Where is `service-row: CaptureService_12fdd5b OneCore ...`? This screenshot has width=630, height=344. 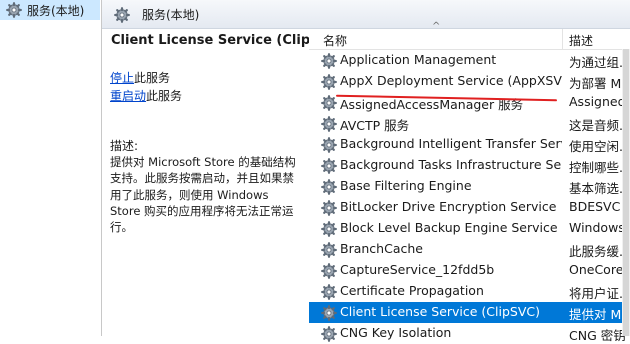
service-row: CaptureService_12fdd5b OneCore ... is located at coordinates (469, 270).